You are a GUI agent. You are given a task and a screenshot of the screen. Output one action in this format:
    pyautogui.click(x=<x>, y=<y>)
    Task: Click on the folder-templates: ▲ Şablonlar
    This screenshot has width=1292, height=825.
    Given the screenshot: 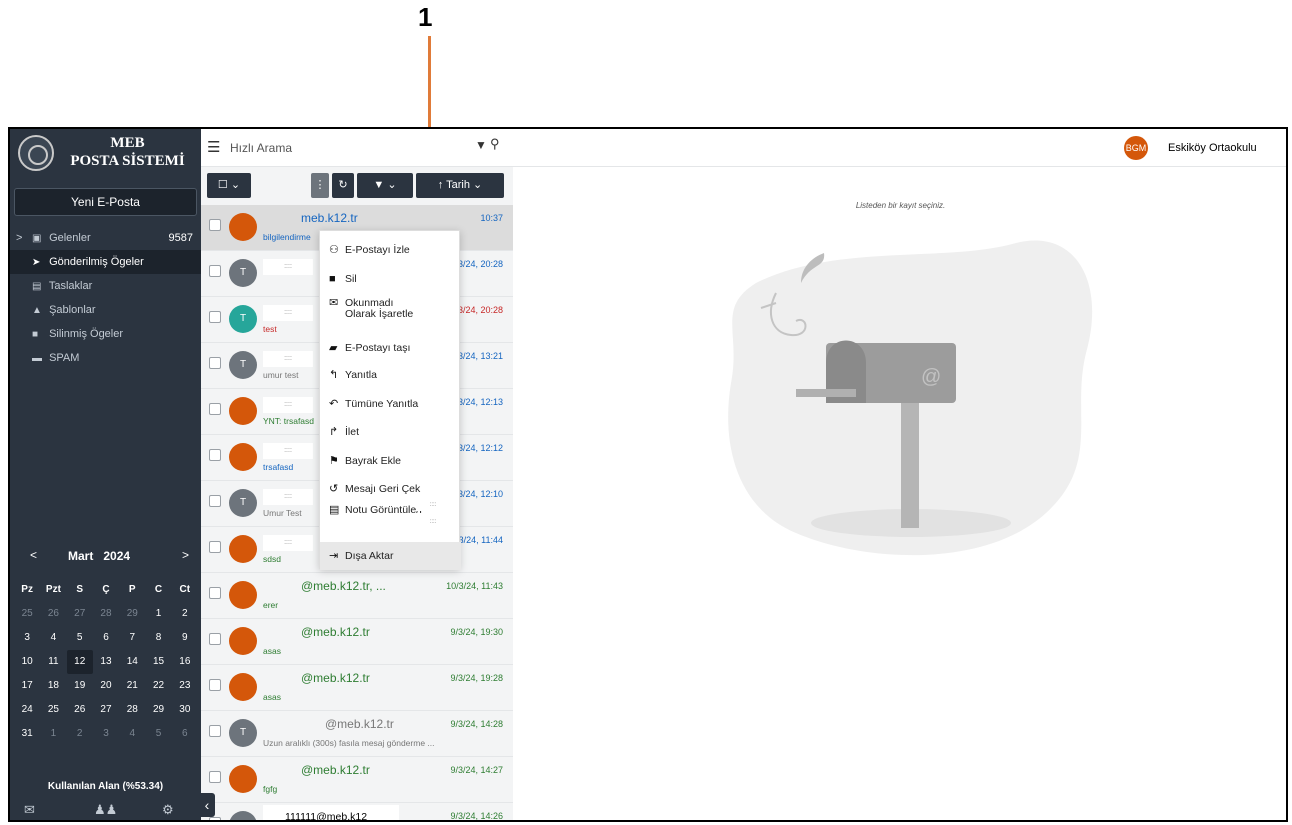 What is the action you would take?
    pyautogui.click(x=105, y=310)
    